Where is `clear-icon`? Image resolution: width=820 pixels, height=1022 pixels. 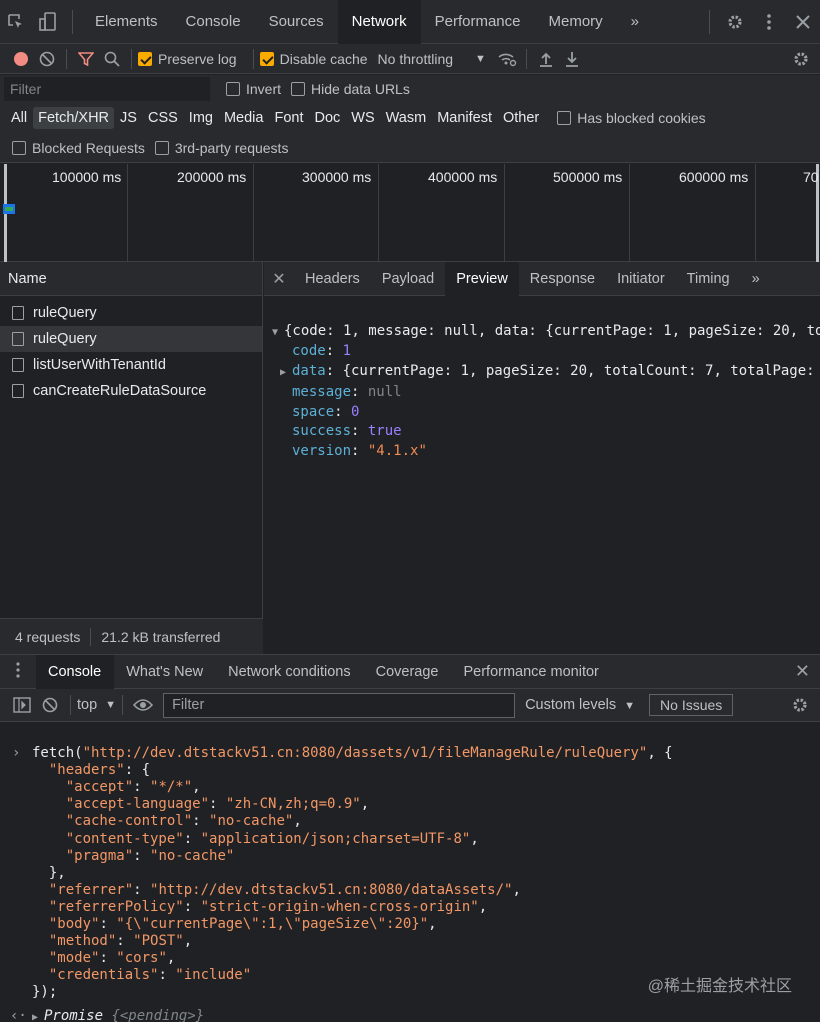
clear-icon is located at coordinates (47, 59).